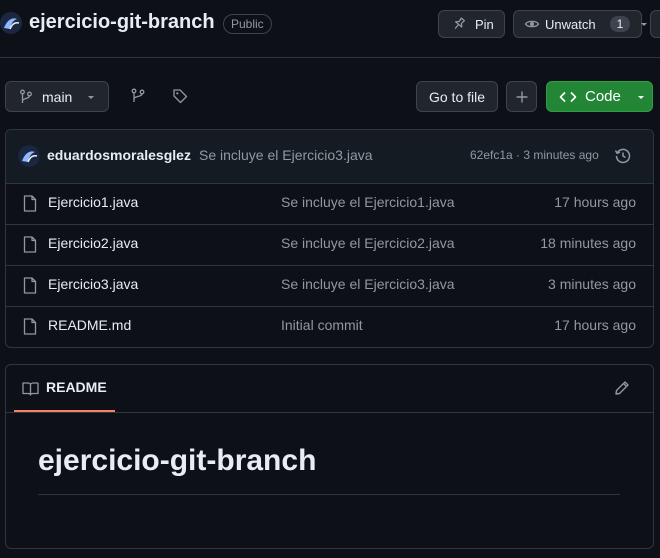 Image resolution: width=660 pixels, height=558 pixels. I want to click on branch-name: main, so click(57, 96).